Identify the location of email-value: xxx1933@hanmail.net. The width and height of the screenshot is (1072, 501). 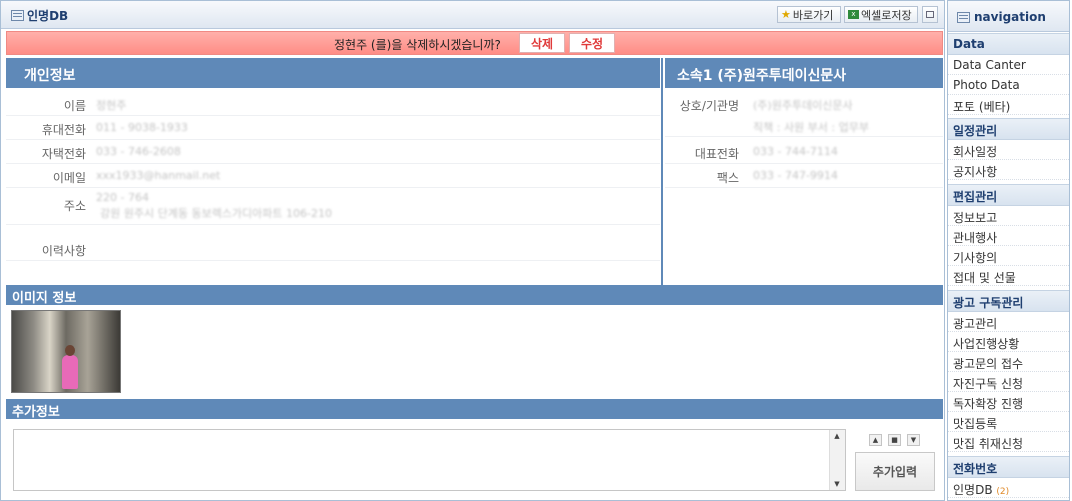
(158, 175).